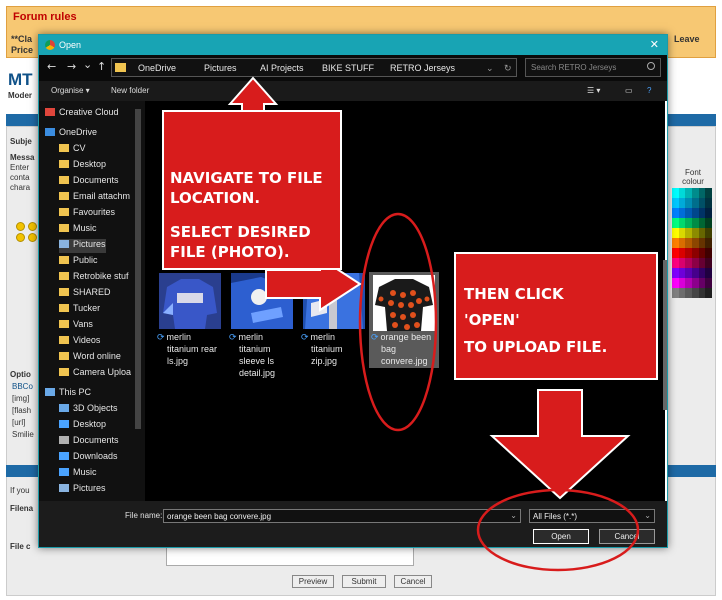 Image resolution: width=722 pixels, height=600 pixels. I want to click on callout-line: SELECT DESIRED, so click(240, 232).